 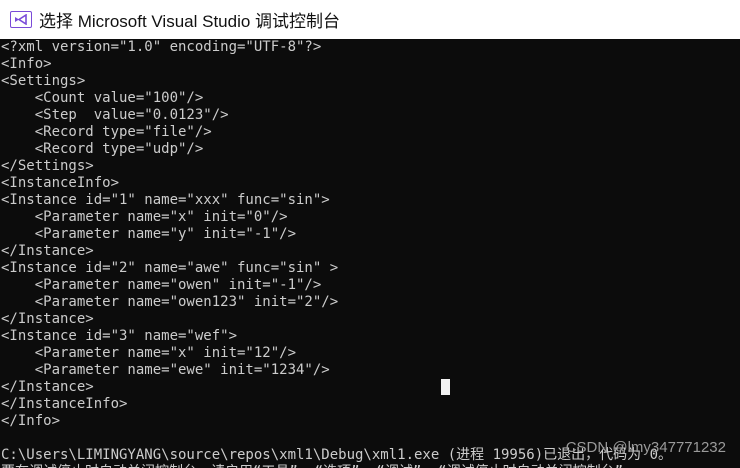 I want to click on console-line: <Instance id="3" name="wef">, so click(x=119, y=336).